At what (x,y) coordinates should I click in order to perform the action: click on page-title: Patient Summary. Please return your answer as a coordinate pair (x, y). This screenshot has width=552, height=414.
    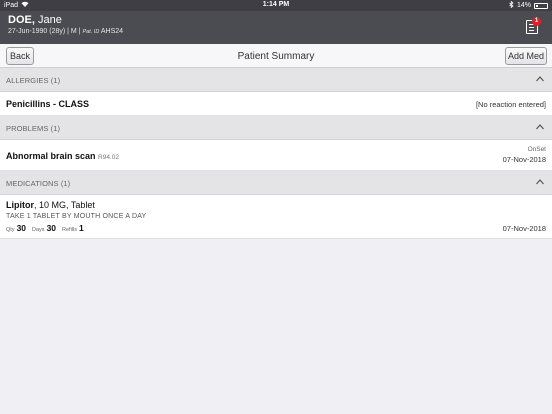
    Looking at the image, I should click on (276, 56).